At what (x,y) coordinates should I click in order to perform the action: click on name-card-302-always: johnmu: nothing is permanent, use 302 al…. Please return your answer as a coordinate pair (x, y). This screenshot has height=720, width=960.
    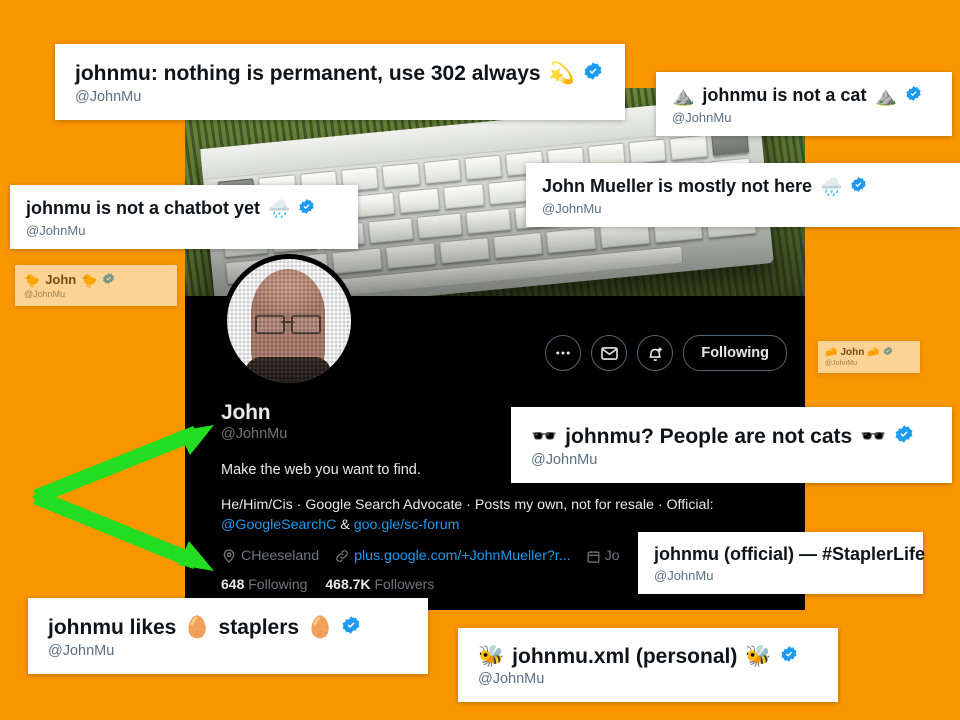
    Looking at the image, I should click on (340, 82).